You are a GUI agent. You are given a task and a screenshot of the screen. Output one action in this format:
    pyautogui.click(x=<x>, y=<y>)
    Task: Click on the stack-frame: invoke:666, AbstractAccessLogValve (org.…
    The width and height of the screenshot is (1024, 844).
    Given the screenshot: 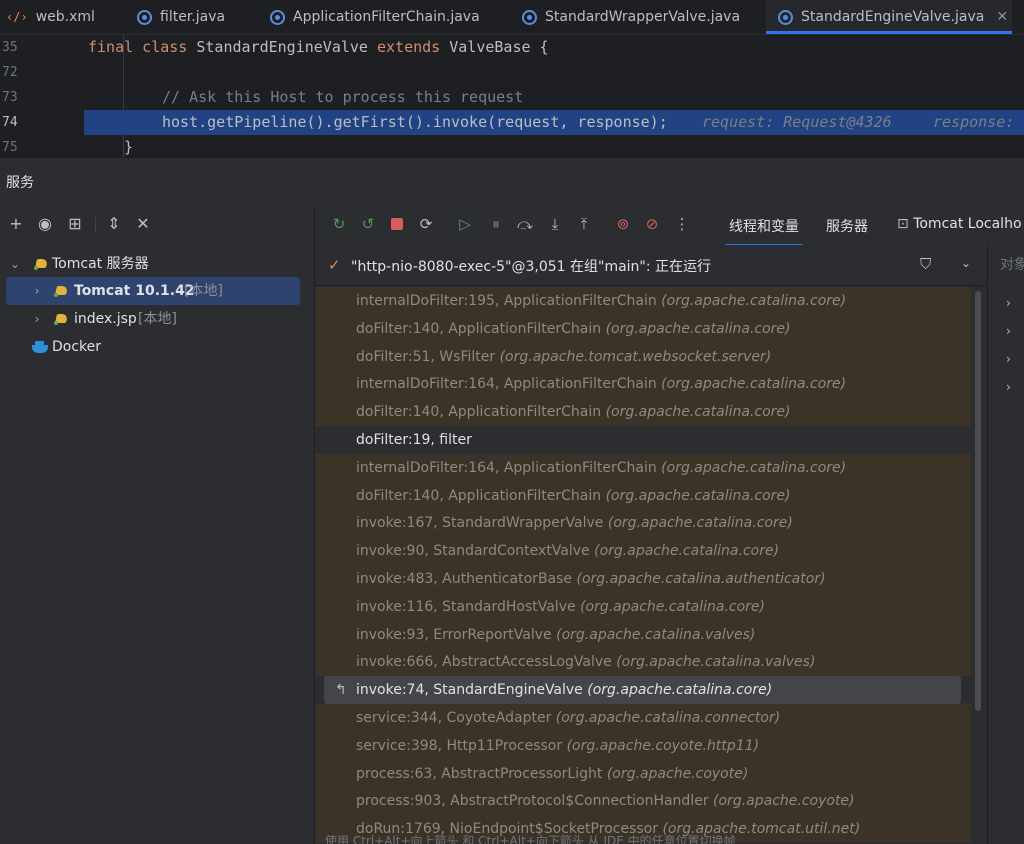 What is the action you would take?
    pyautogui.click(x=643, y=662)
    